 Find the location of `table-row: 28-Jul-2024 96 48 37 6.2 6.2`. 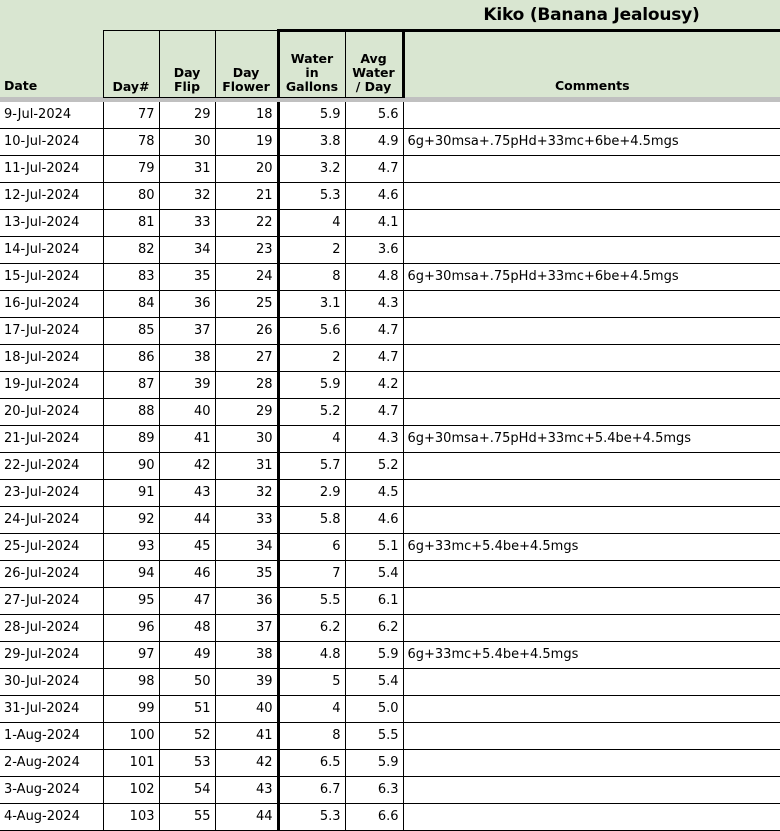

table-row: 28-Jul-2024 96 48 37 6.2 6.2 is located at coordinates (390, 628).